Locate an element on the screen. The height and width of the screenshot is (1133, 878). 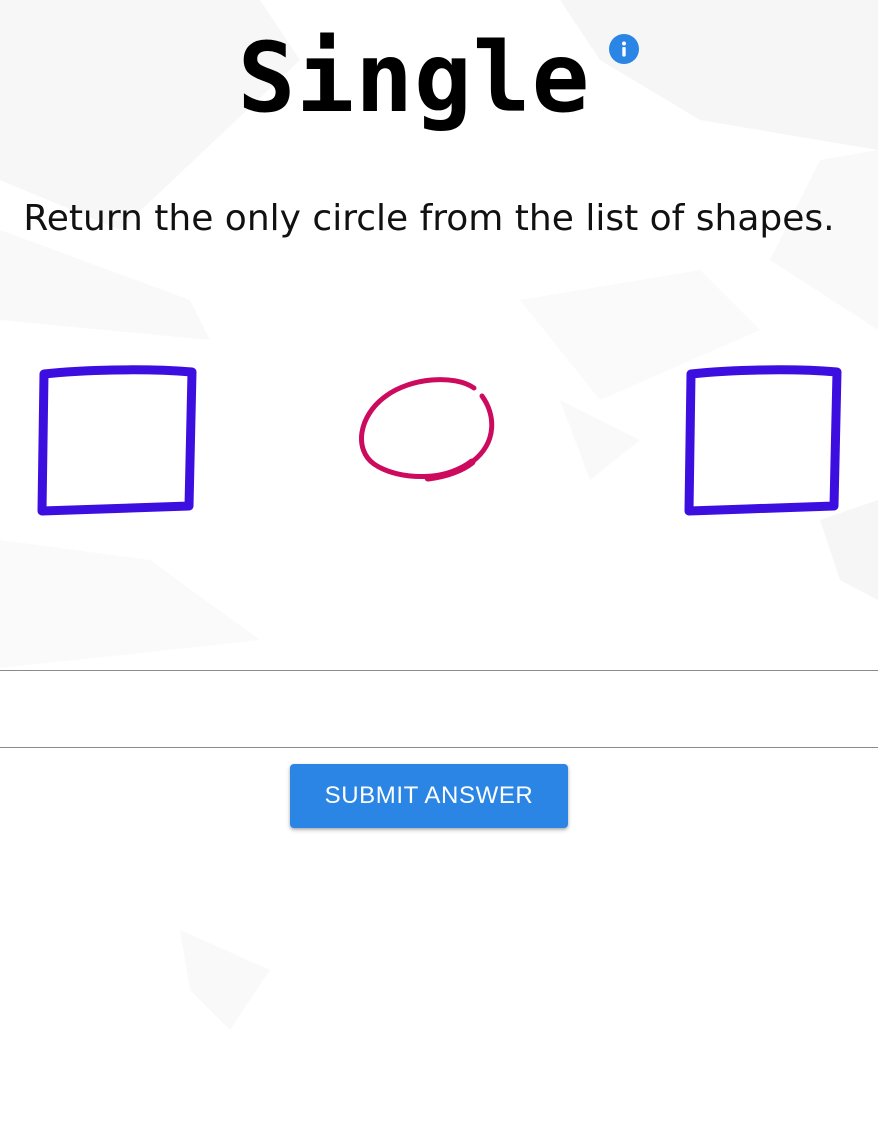
page-title: Single is located at coordinates (414, 78).